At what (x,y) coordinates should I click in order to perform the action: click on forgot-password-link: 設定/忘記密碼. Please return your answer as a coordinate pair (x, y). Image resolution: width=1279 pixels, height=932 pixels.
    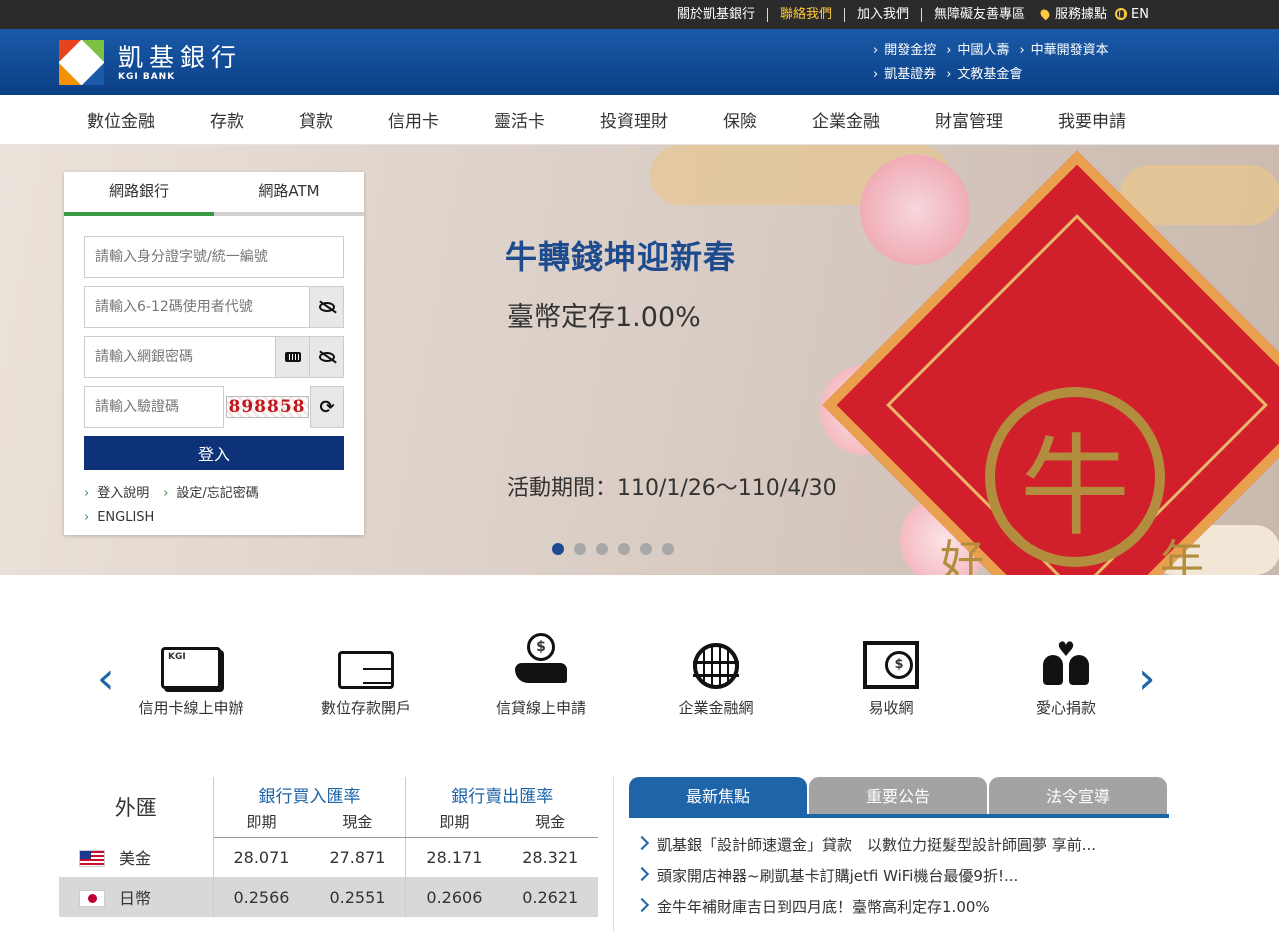
    Looking at the image, I should click on (211, 493).